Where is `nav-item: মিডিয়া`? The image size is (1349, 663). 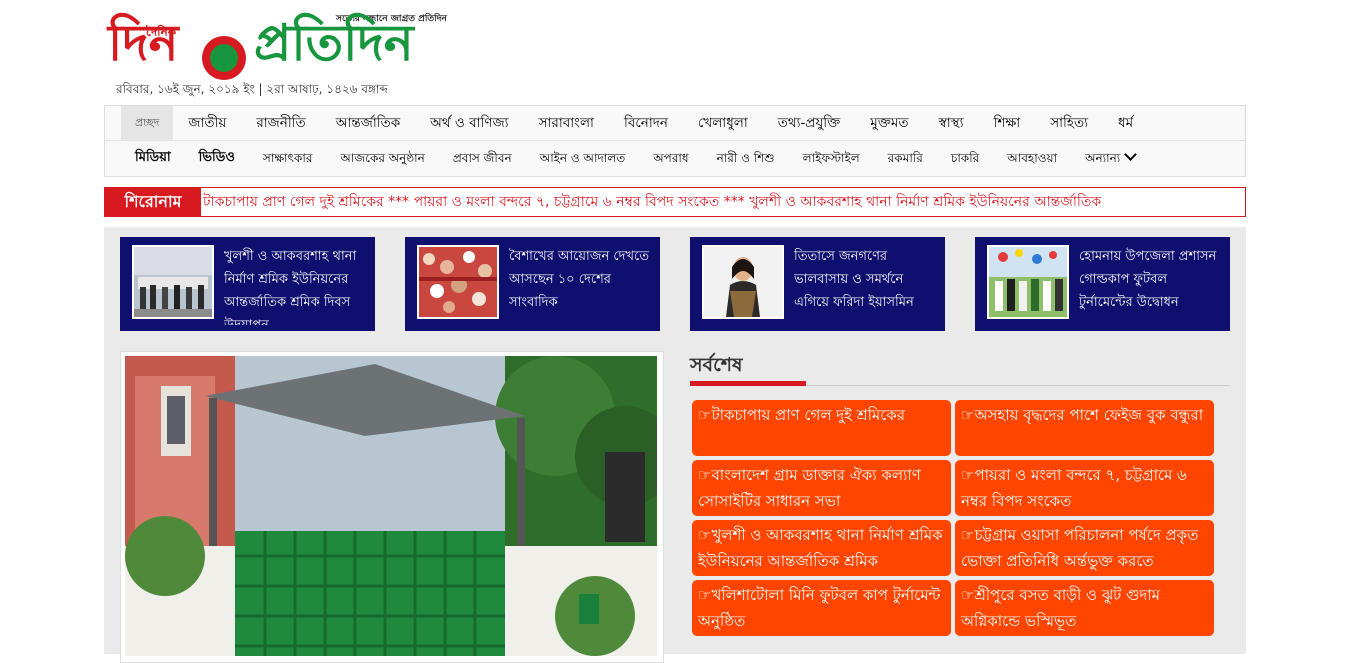
nav-item: মিডিয়া is located at coordinates (153, 158).